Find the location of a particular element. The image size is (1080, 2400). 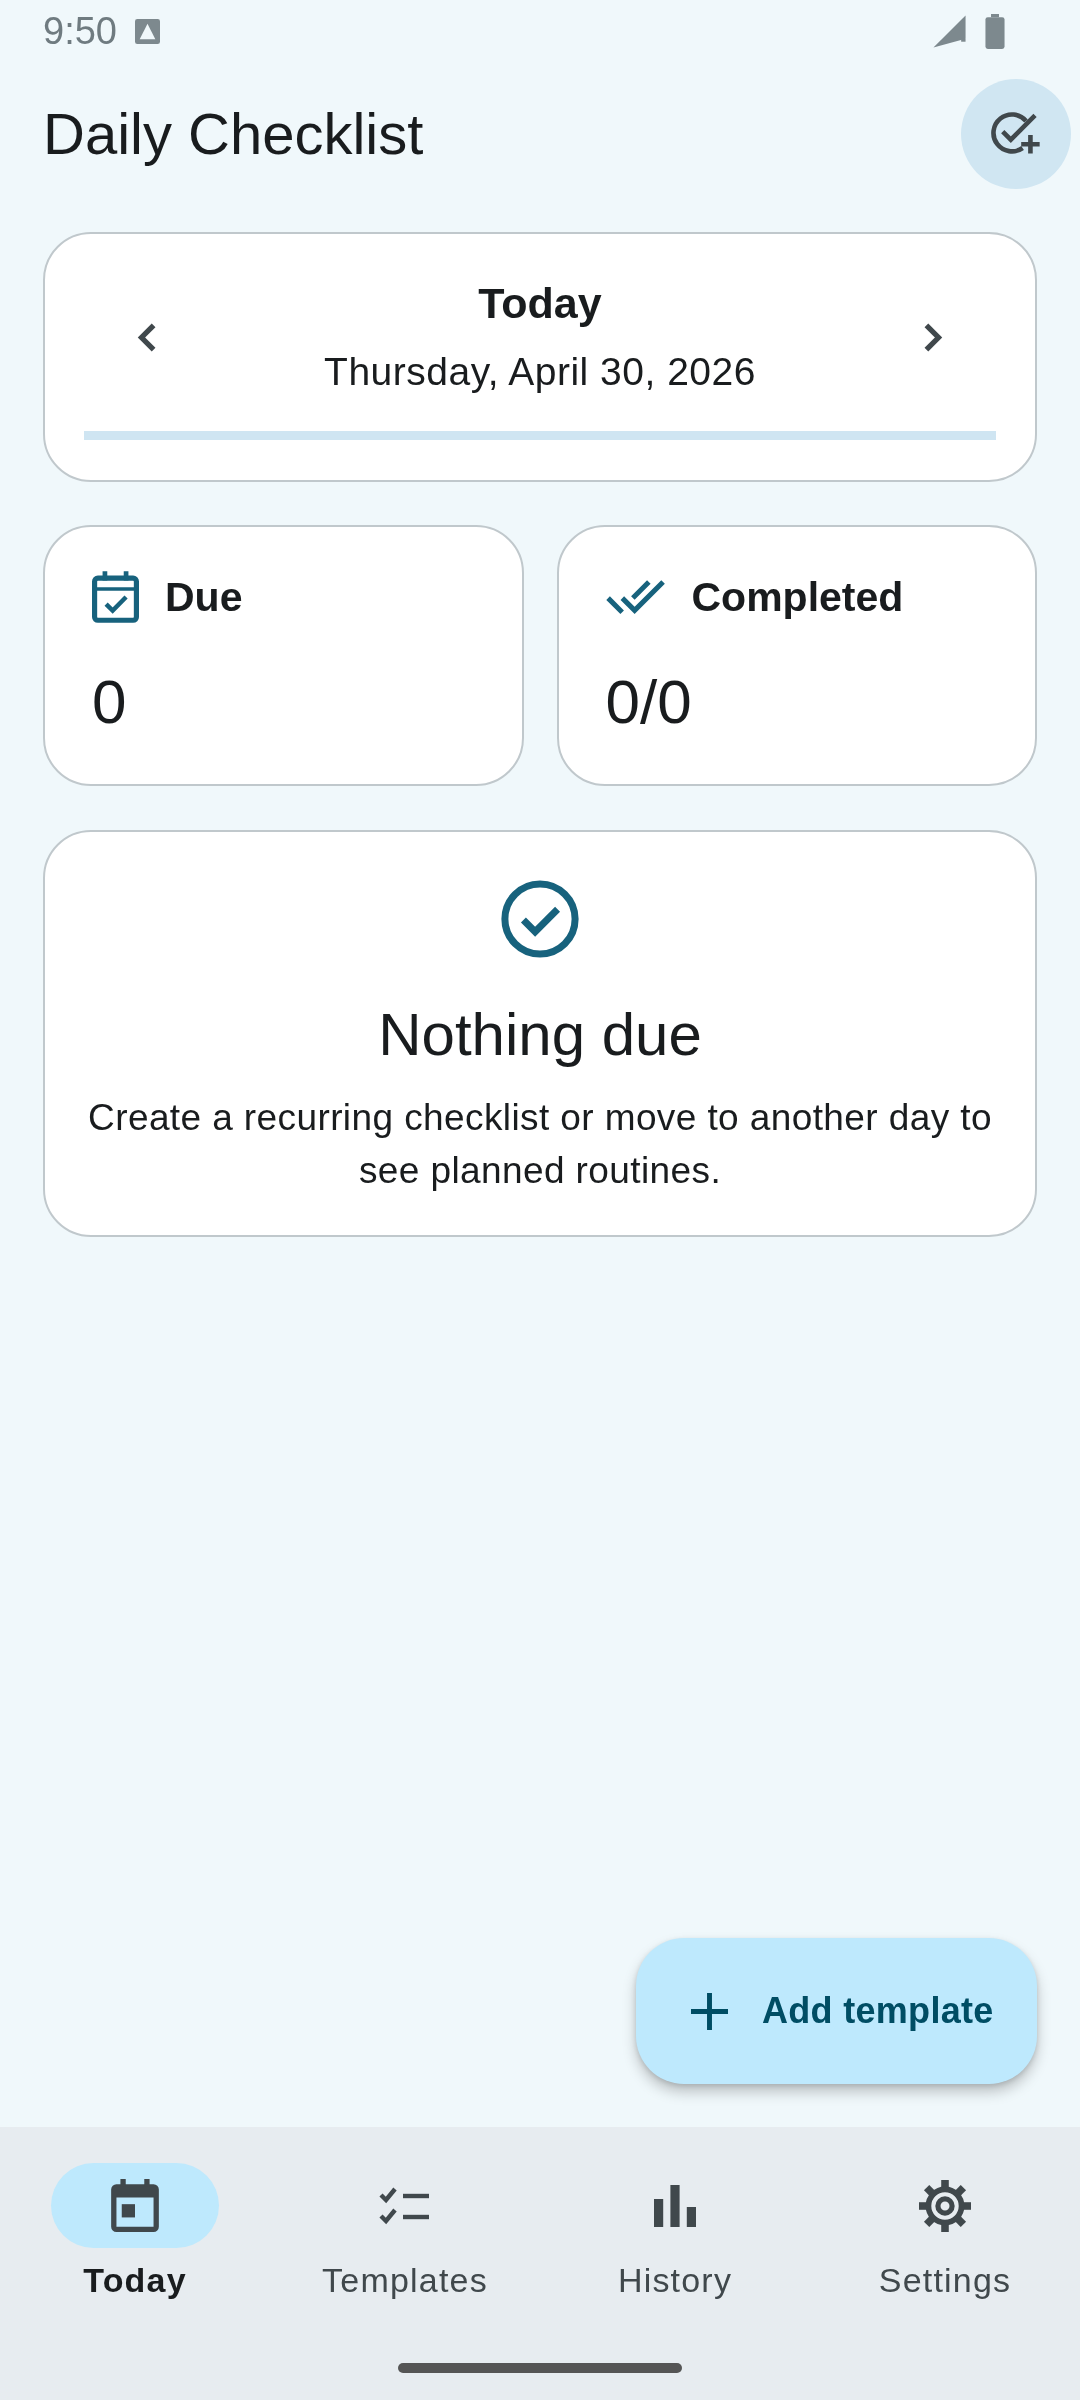

checklist-icon is located at coordinates (405, 2205).